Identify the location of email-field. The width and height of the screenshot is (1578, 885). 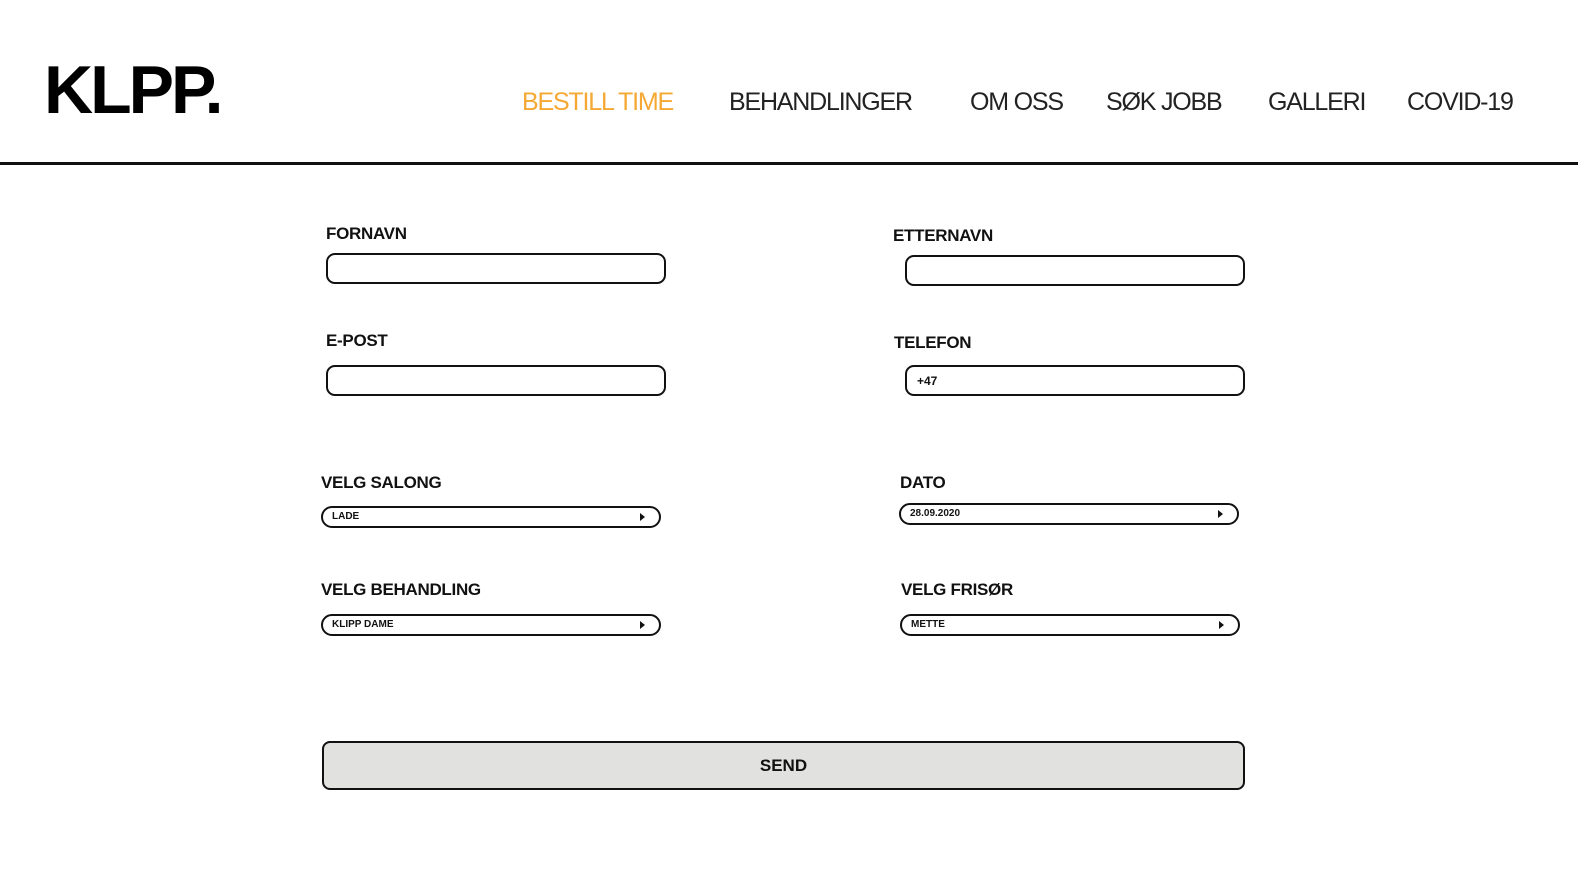
(496, 380).